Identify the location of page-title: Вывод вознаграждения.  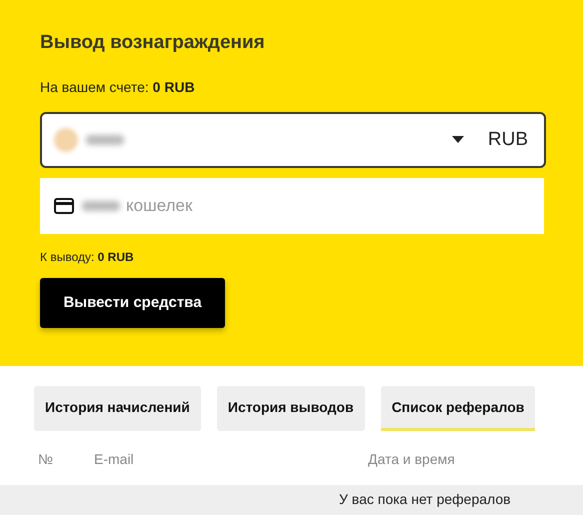
(153, 43).